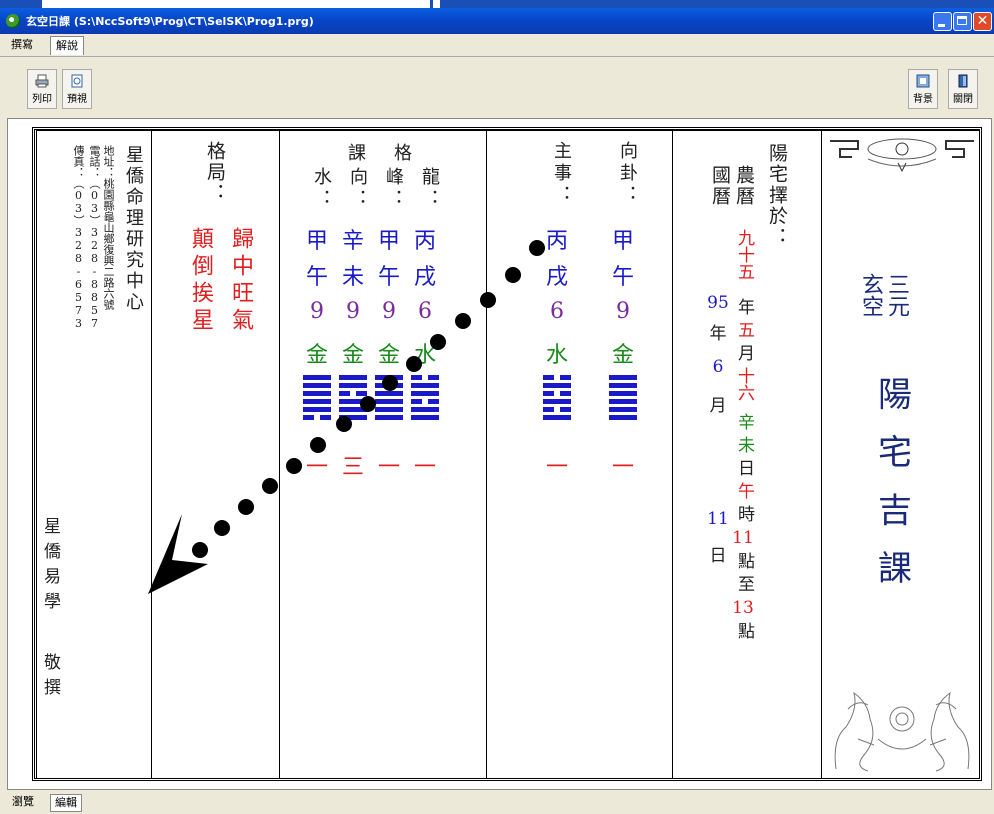  Describe the element at coordinates (895, 511) in the screenshot. I see `title-main-2: 吉` at that location.